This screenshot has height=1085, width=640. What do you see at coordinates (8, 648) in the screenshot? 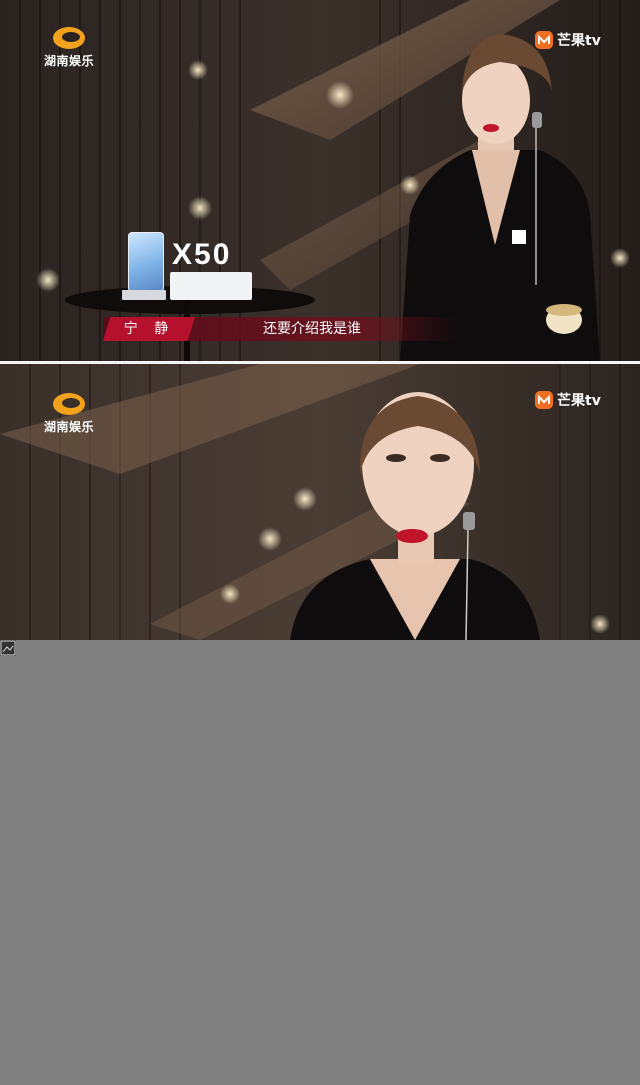
I see `broken-image-icon` at bounding box center [8, 648].